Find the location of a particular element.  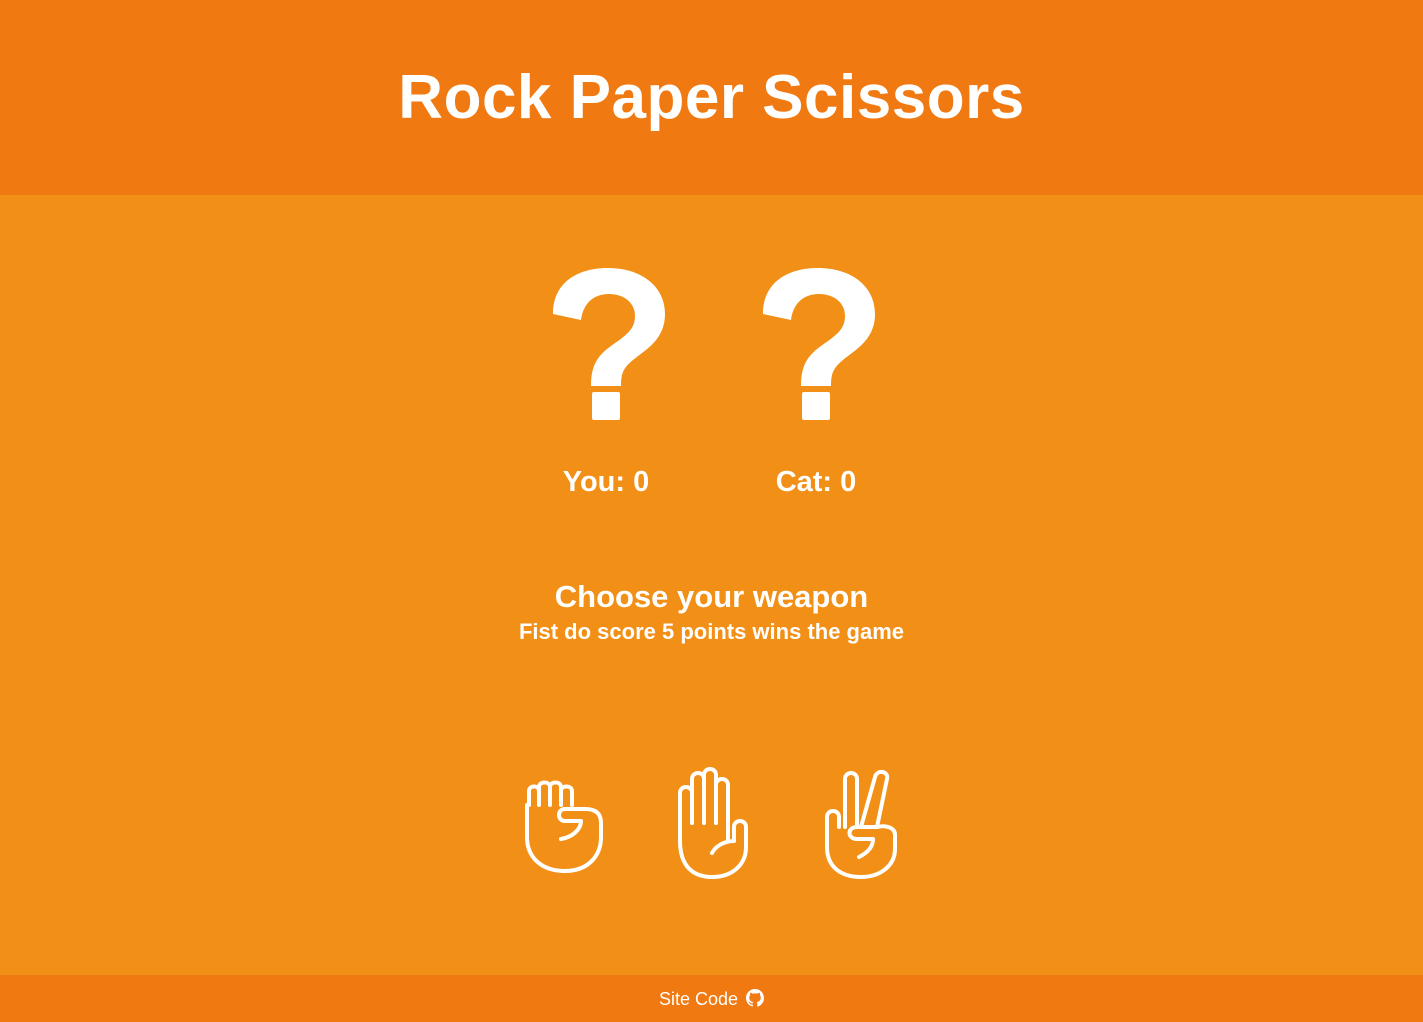

player-score: You: 0 is located at coordinates (606, 482).